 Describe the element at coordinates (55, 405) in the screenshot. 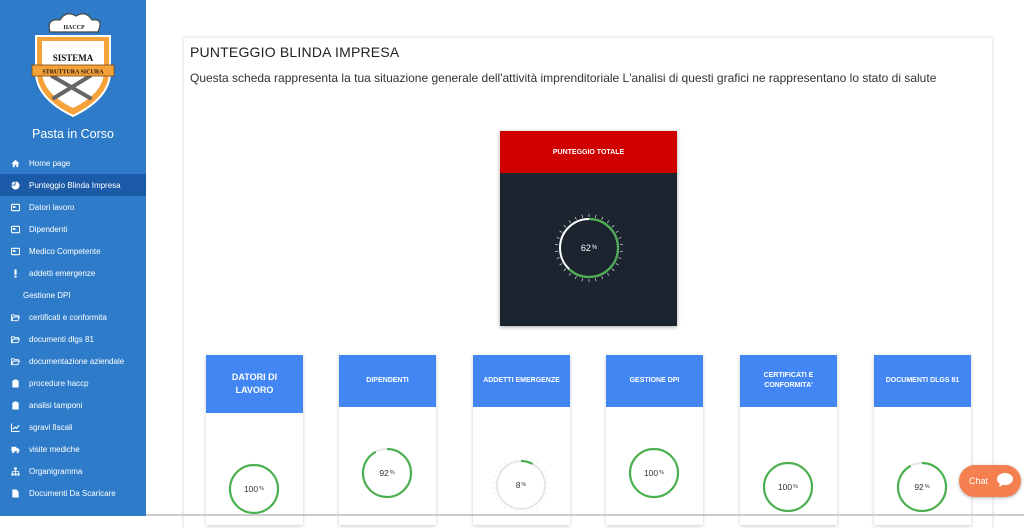

I see `sidebar-item-label: analisi tamponi` at that location.